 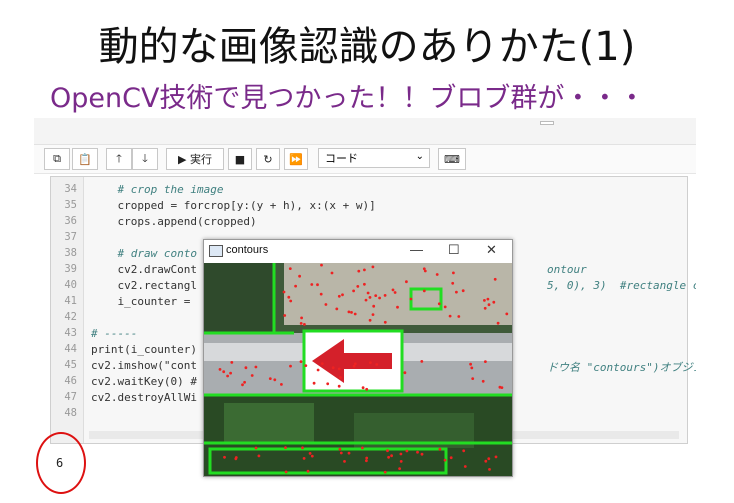 I want to click on slide-title: 動的な画像認識のありかた(1), so click(x=367, y=47).